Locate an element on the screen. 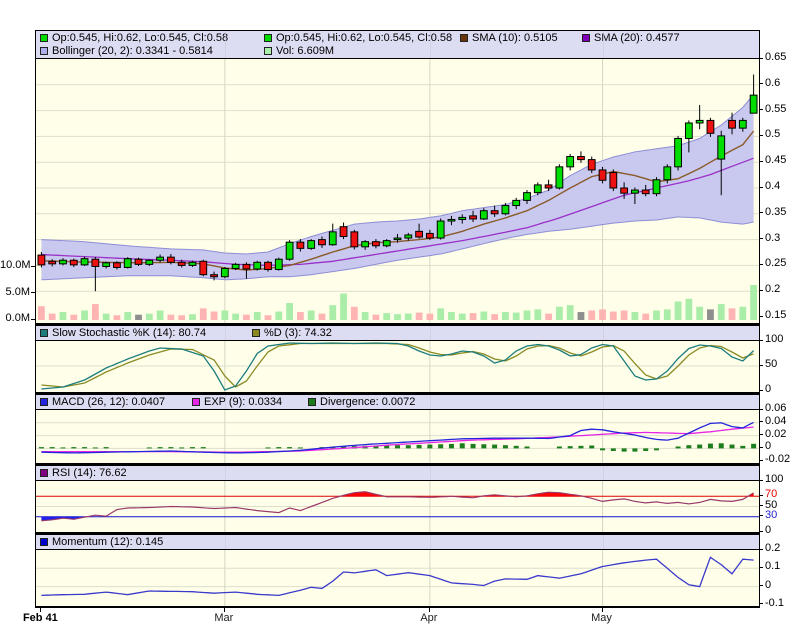  sma20-swatch is located at coordinates (586, 38).